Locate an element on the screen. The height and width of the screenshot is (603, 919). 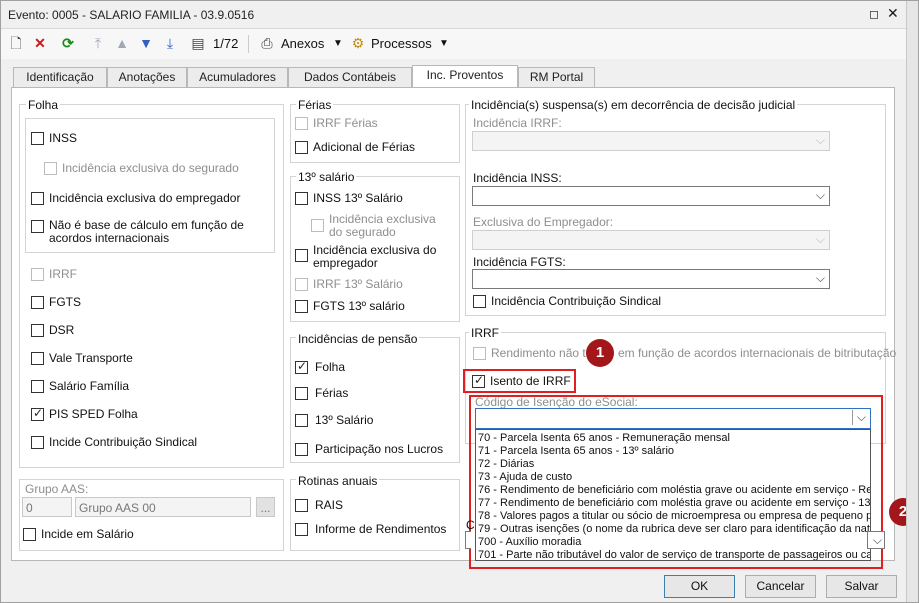
pensao-ferias-label: Férias is located at coordinates (332, 393).